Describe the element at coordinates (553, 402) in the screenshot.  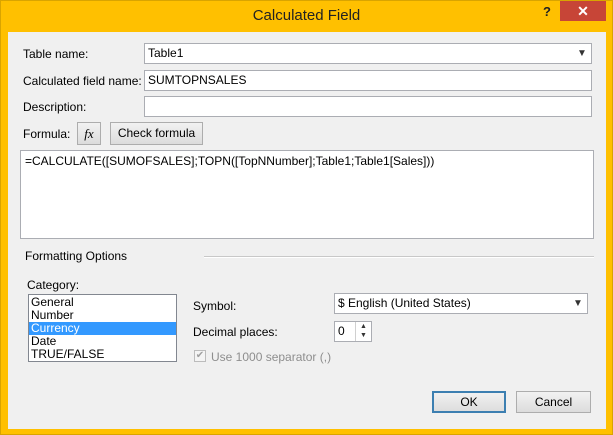
I see `cancel-button: Cancel` at that location.